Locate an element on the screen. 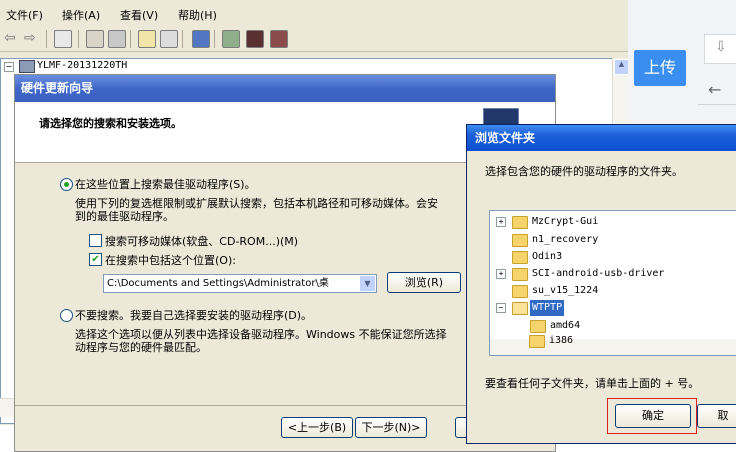 This screenshot has height=452, width=736. divider is located at coordinates (717, 104).